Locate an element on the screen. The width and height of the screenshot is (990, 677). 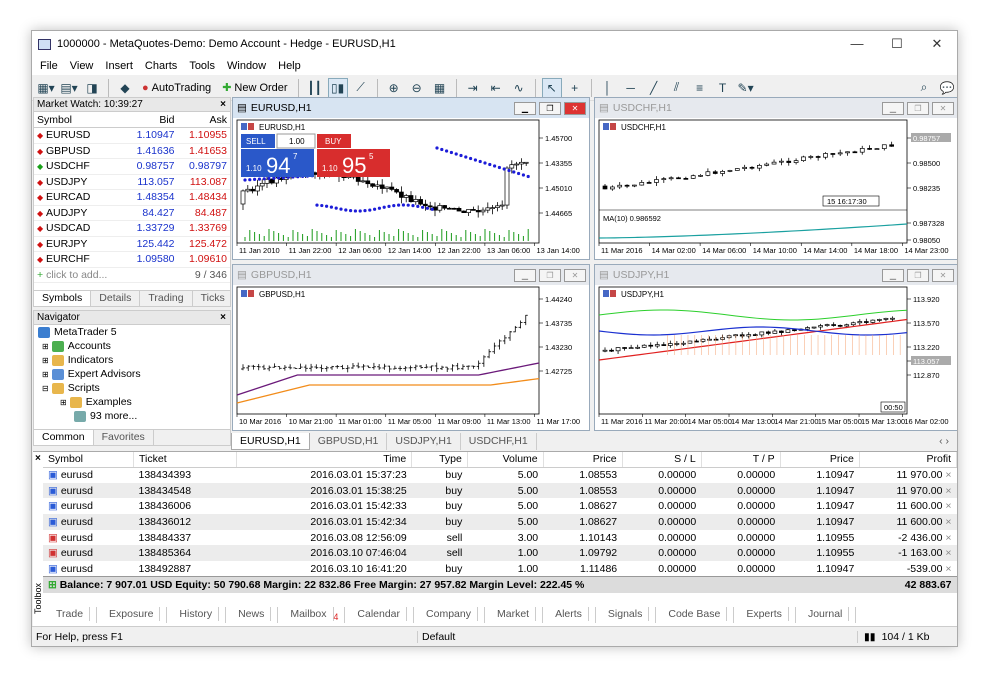
fibonacci-icon: ≡ is located at coordinates (700, 88).